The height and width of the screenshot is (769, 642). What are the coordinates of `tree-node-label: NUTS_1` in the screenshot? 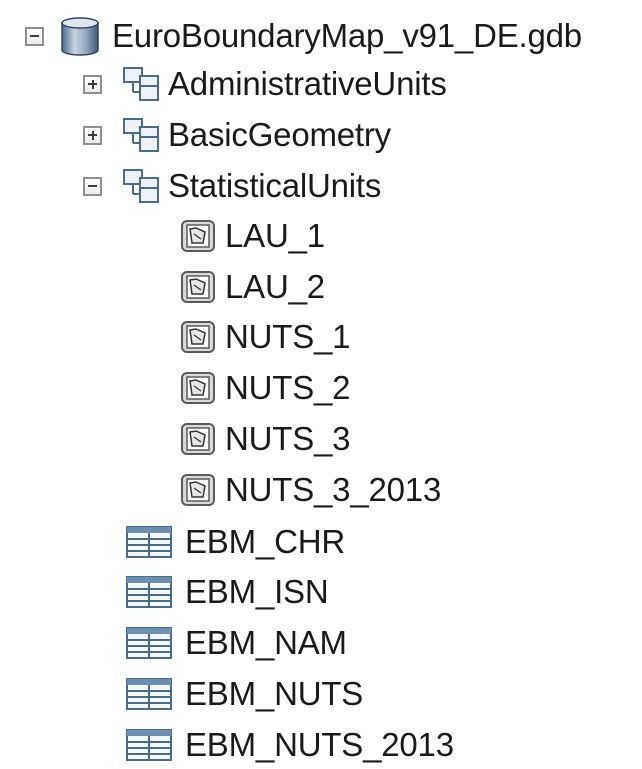 It's located at (288, 336).